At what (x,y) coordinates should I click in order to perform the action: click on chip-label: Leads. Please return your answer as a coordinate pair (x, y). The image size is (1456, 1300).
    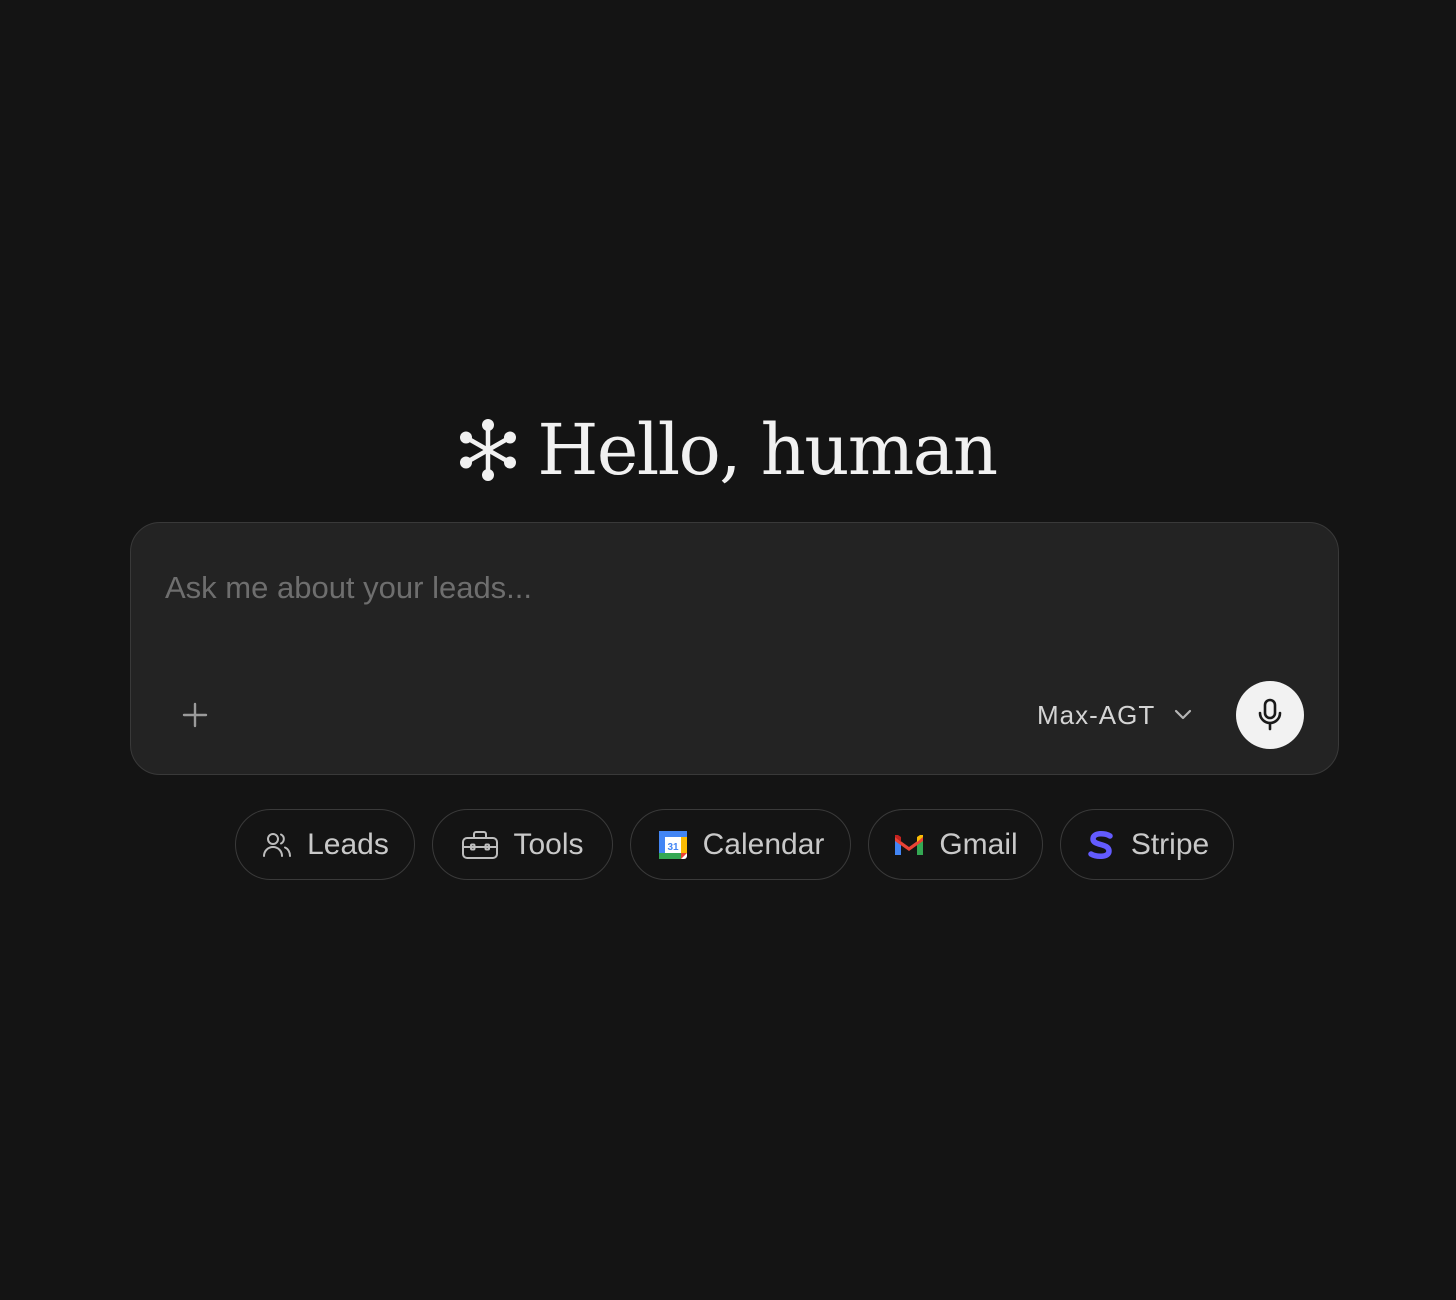
    Looking at the image, I should click on (348, 844).